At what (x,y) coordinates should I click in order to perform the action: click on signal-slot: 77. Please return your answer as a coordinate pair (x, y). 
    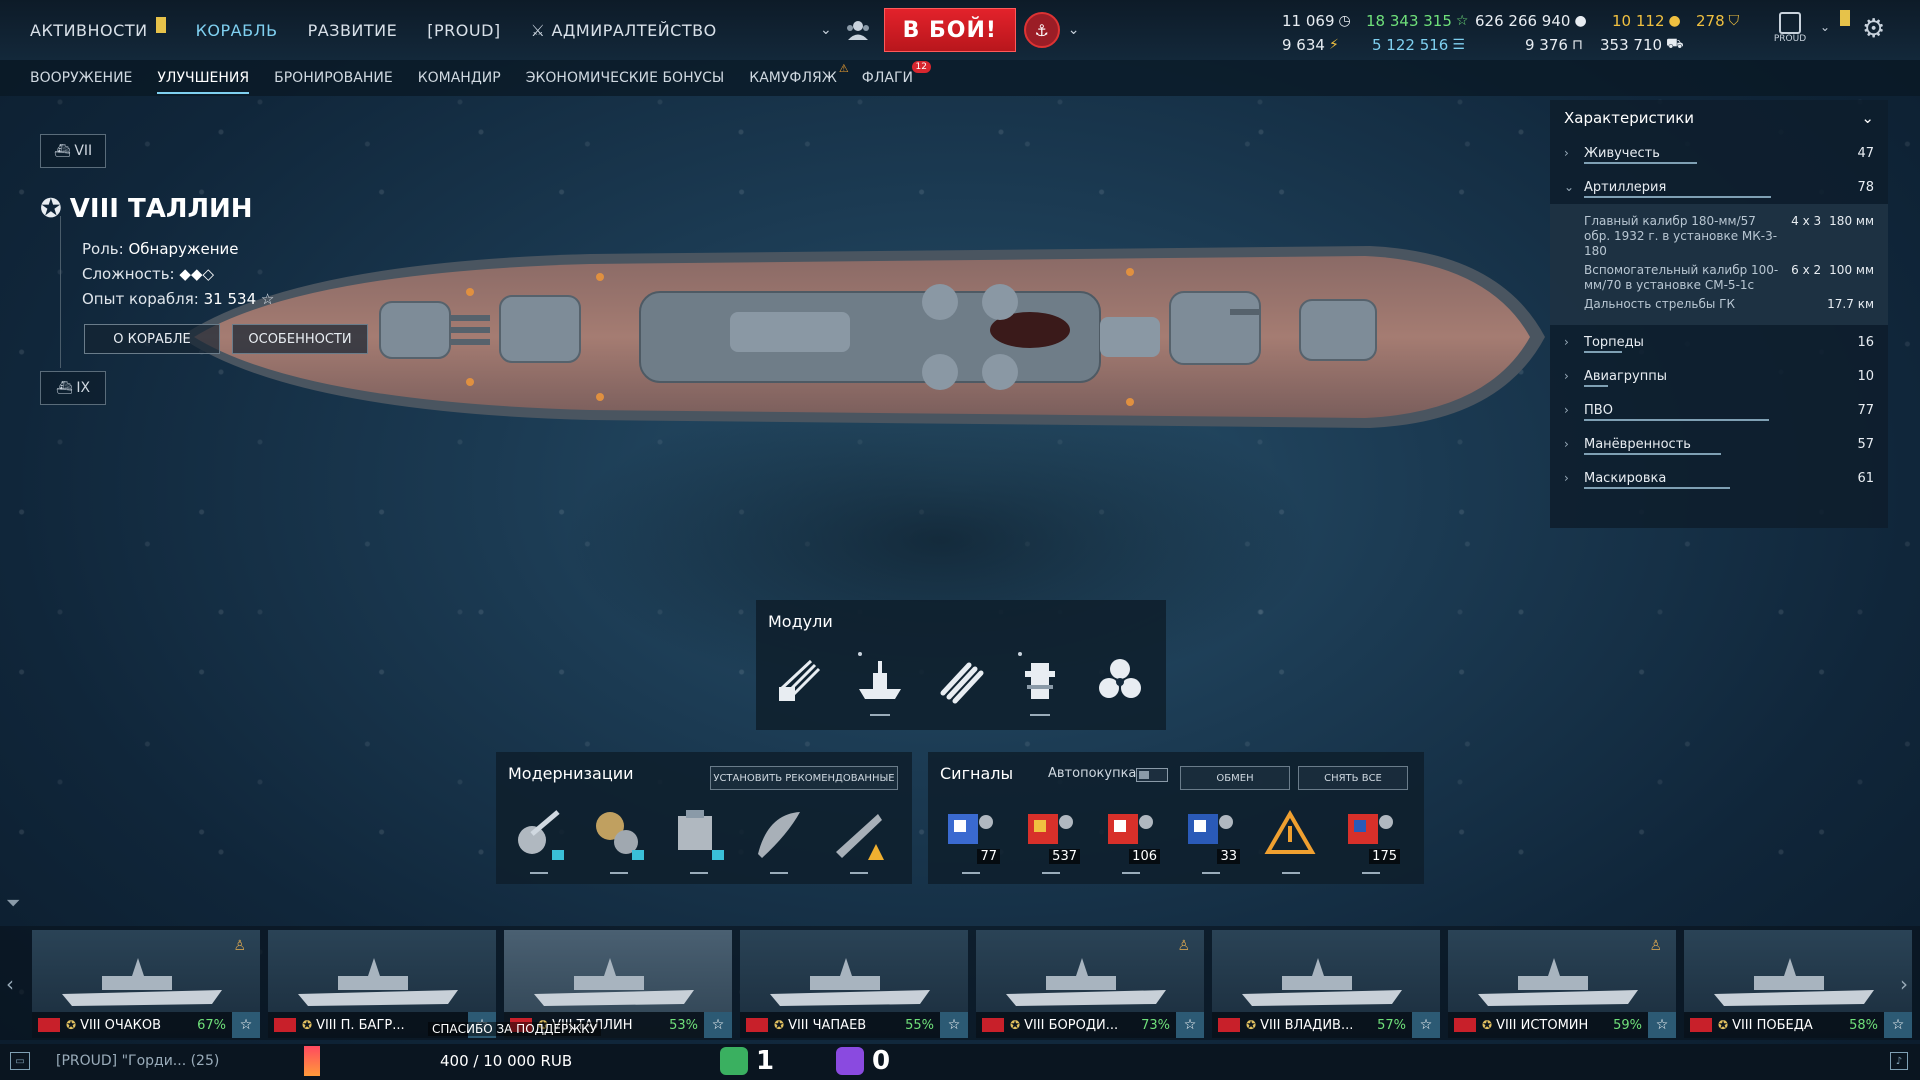
    Looking at the image, I should click on (970, 839).